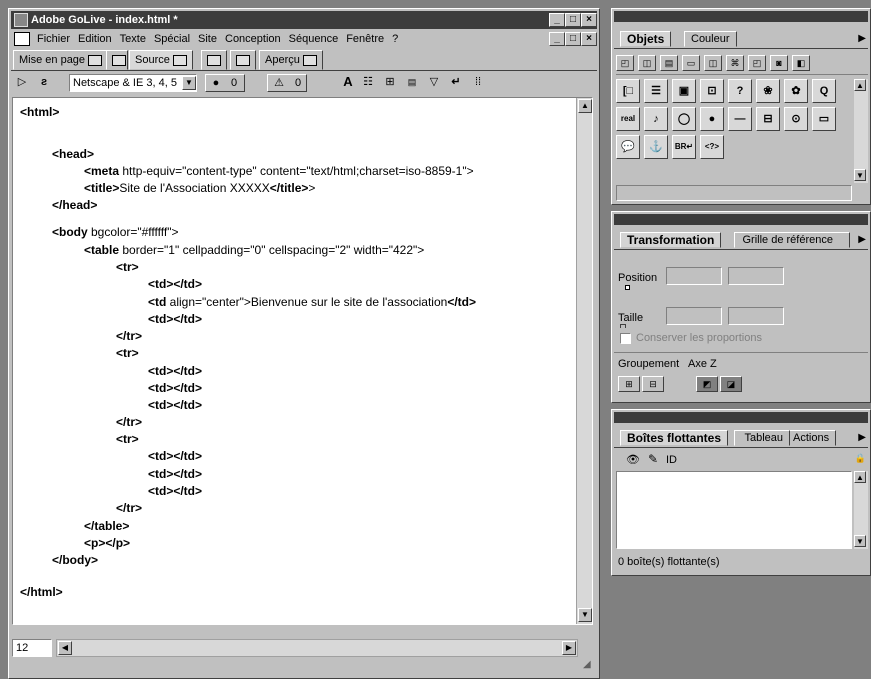 This screenshot has height=679, width=871. I want to click on code-line: <head>, so click(73, 154).